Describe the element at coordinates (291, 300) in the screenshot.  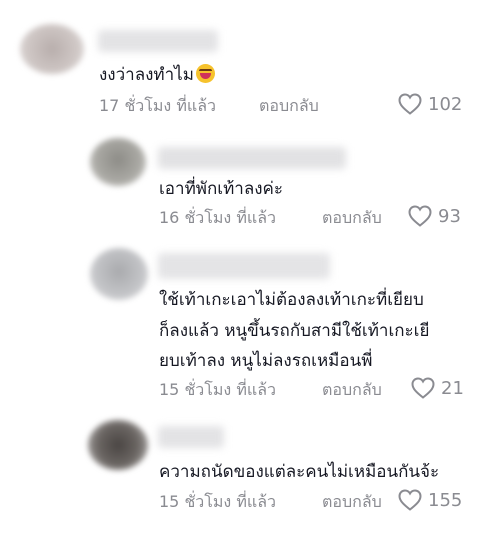
I see `comment-text-line: ใช้เท้าเกะเอาไม่ต้องลงเท้าเกะที่เยียบ` at that location.